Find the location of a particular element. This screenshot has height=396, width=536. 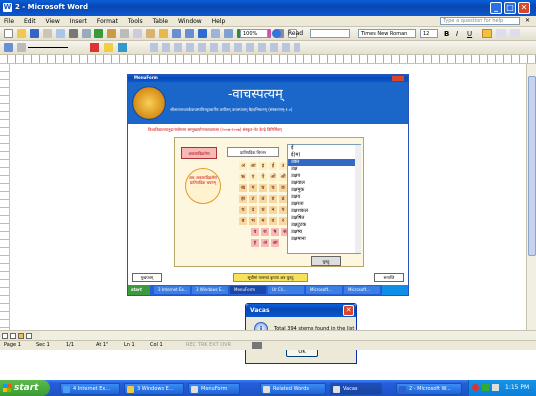

redo-icon is located at coordinates (189, 33).